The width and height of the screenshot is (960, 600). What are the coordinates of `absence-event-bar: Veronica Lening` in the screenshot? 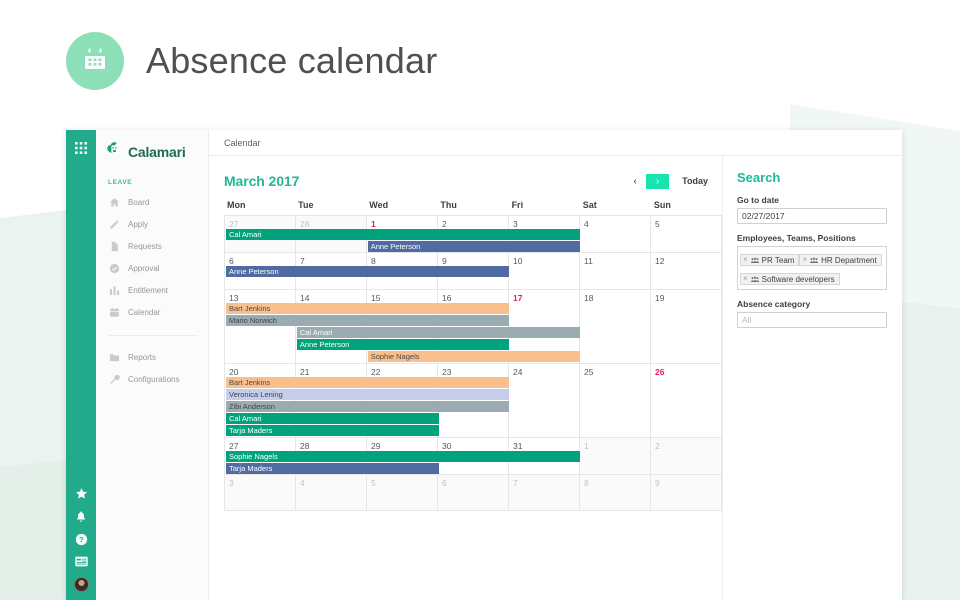 It's located at (368, 394).